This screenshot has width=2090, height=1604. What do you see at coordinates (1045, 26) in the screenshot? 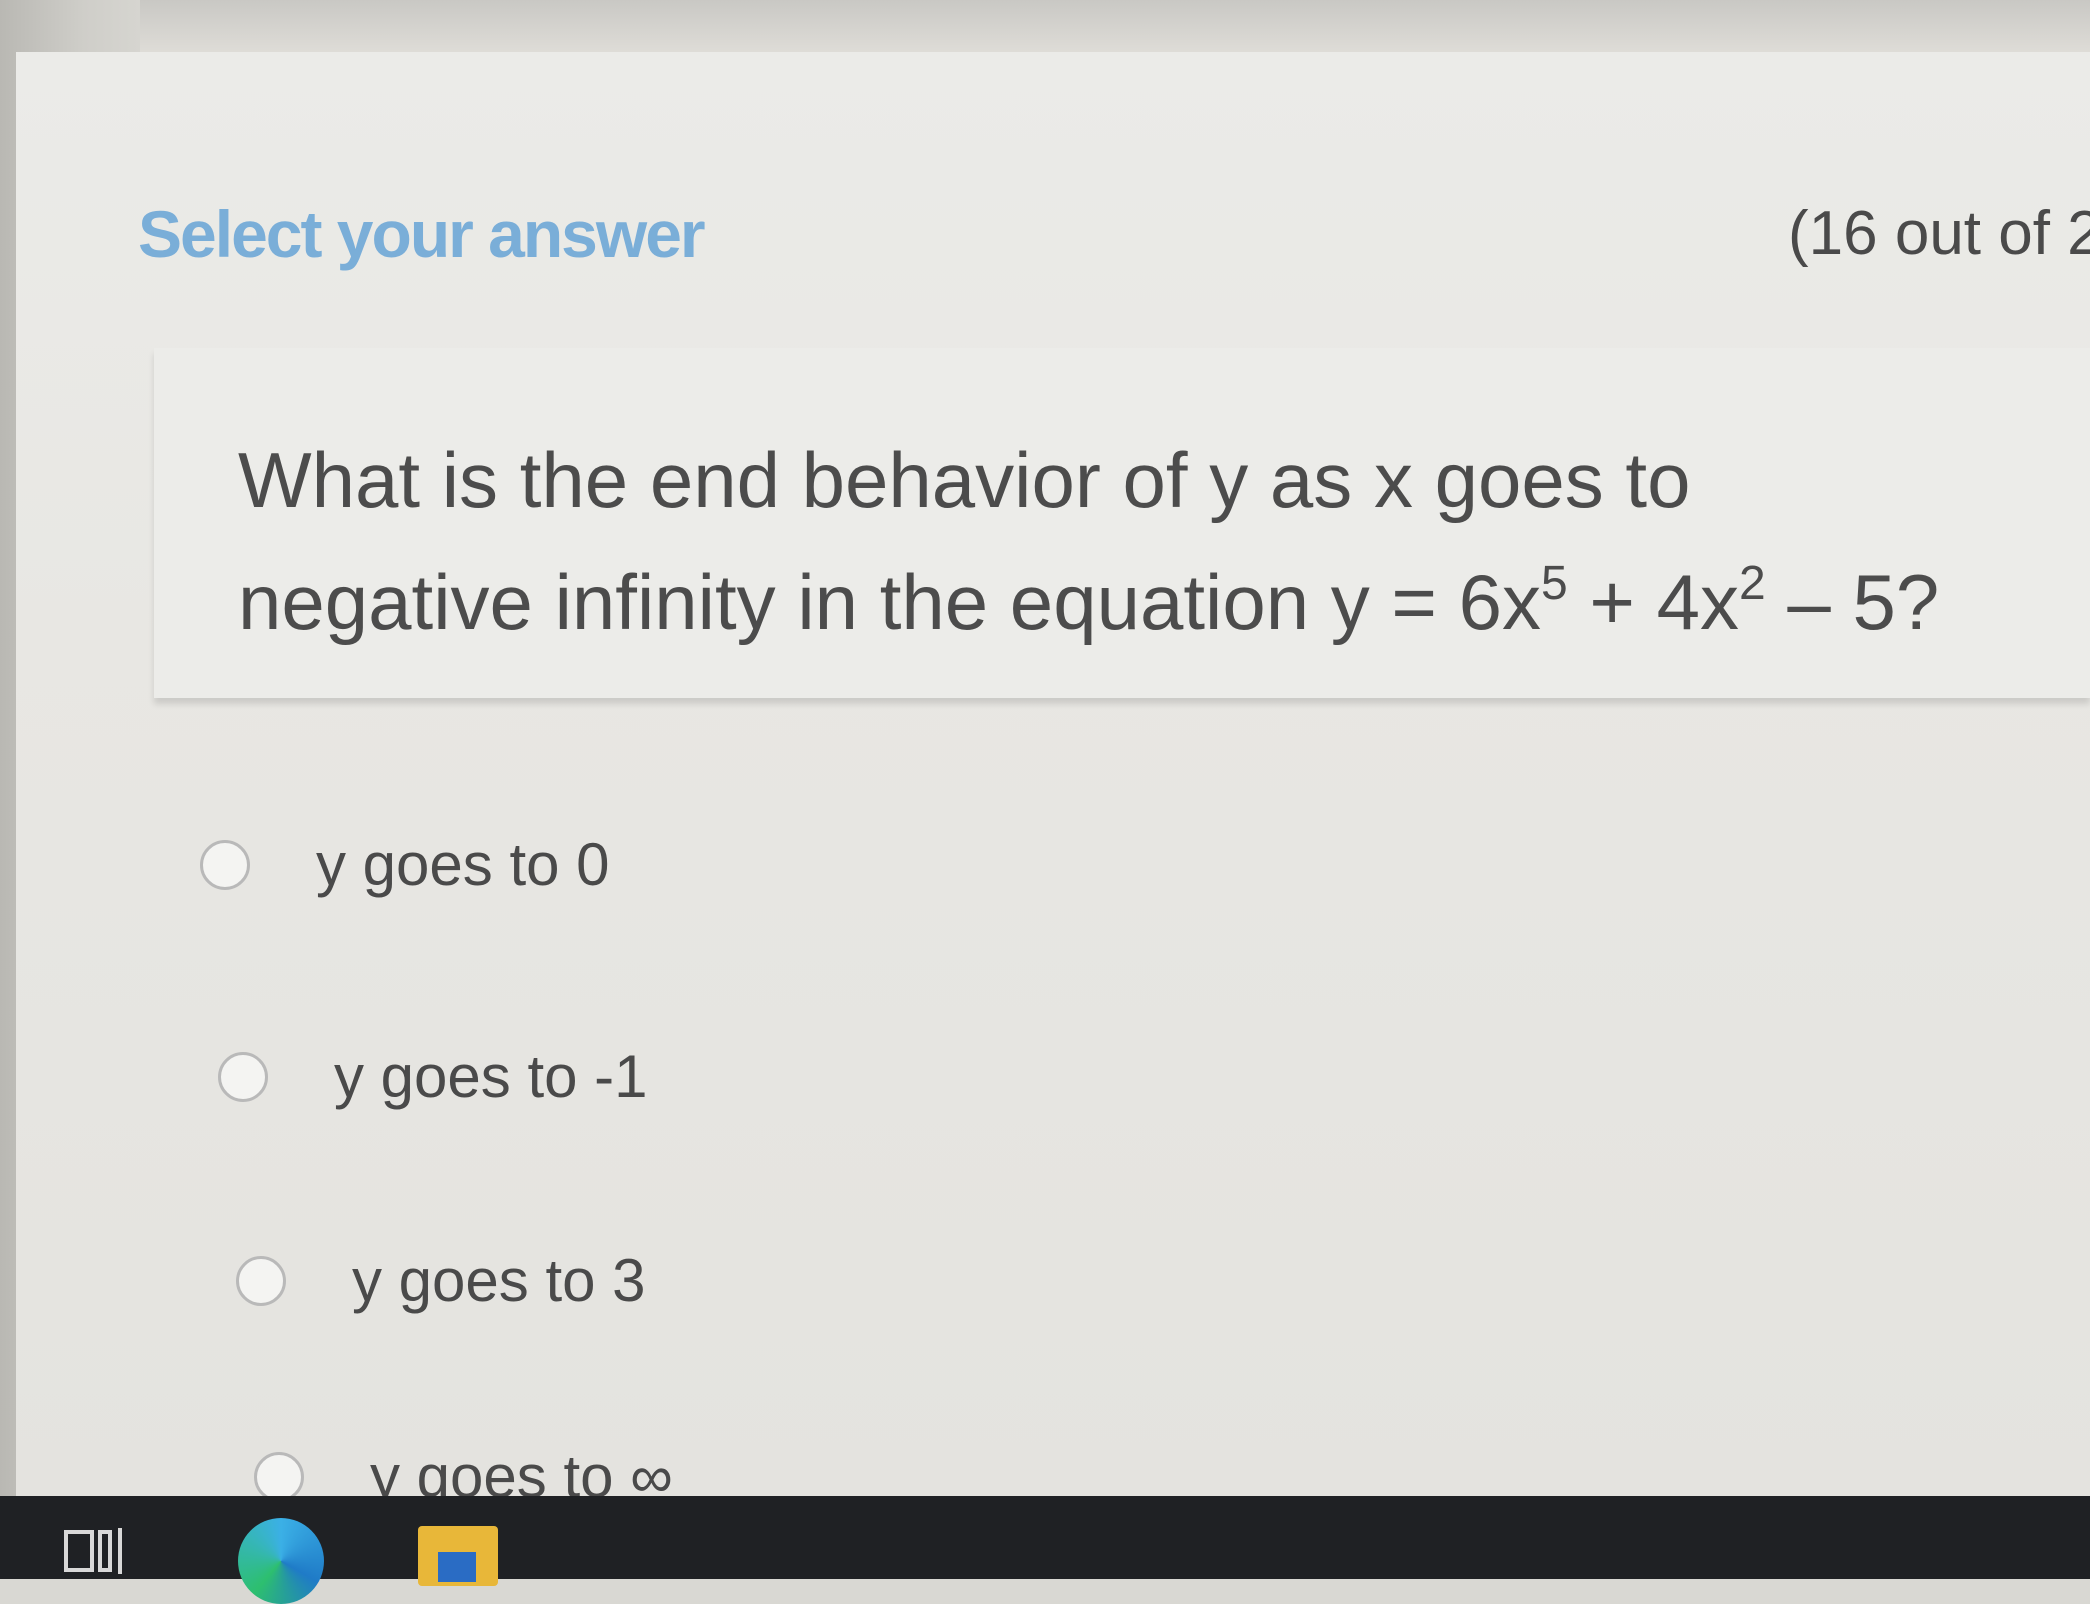
I see `browser-top-strip` at bounding box center [1045, 26].